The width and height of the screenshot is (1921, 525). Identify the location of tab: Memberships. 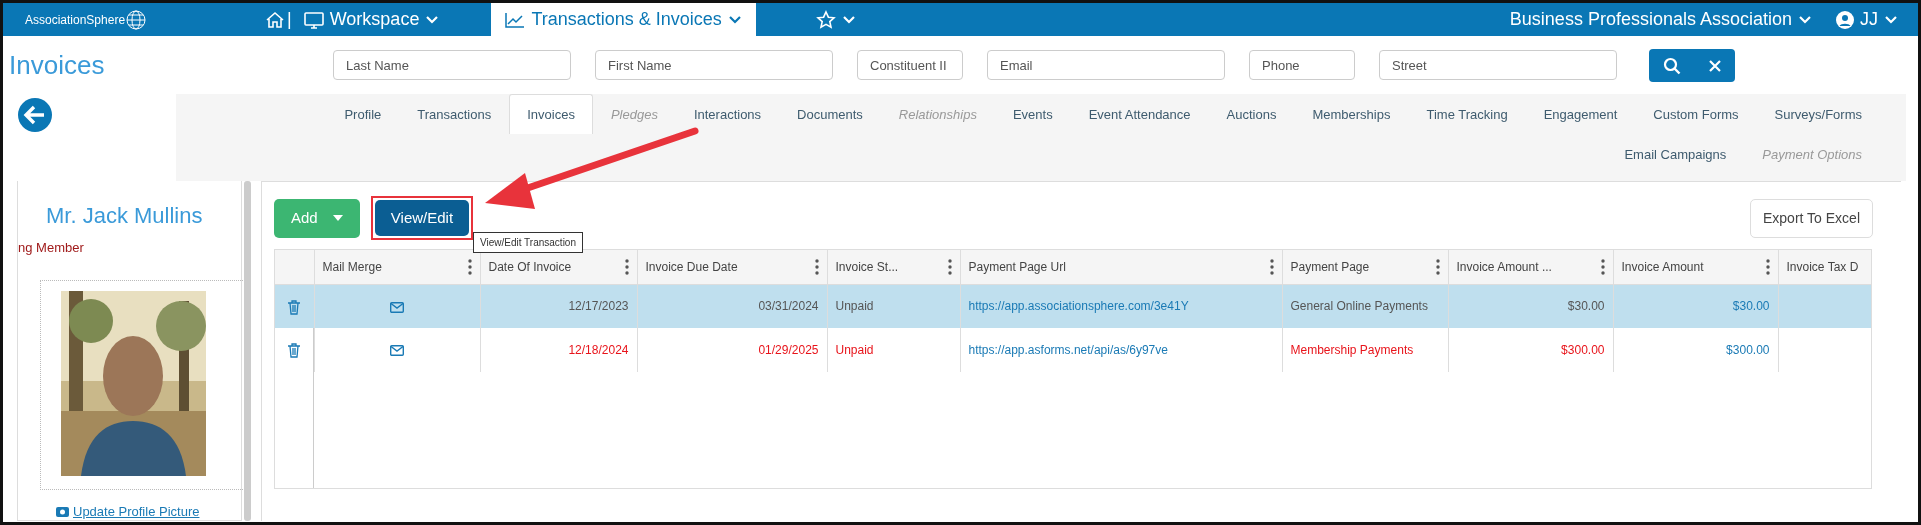
(1351, 114).